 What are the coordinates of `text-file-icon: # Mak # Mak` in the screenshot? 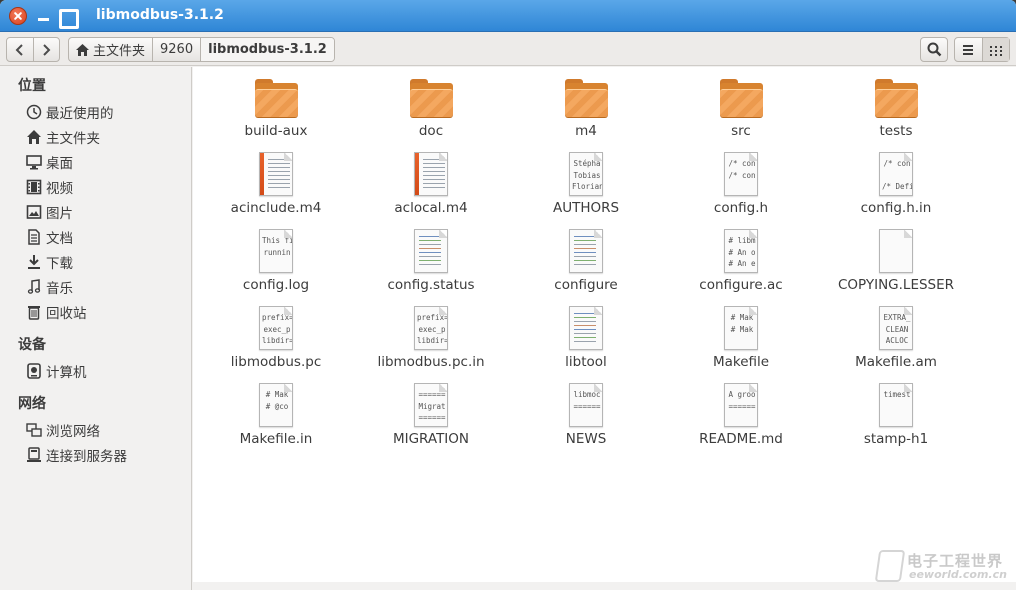 It's located at (741, 329).